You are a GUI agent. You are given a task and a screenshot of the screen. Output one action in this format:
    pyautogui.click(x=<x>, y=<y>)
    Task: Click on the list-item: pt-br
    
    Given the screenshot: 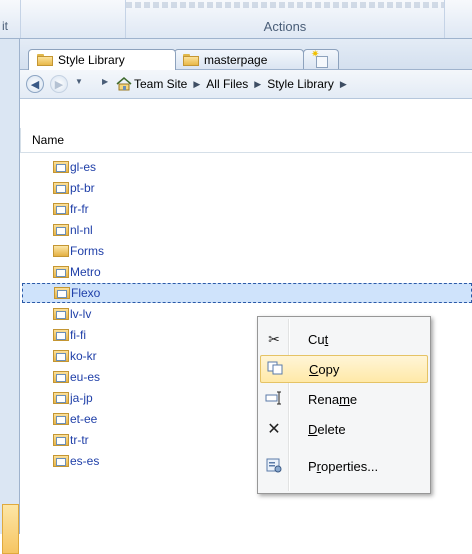 What is the action you would take?
    pyautogui.click(x=74, y=188)
    